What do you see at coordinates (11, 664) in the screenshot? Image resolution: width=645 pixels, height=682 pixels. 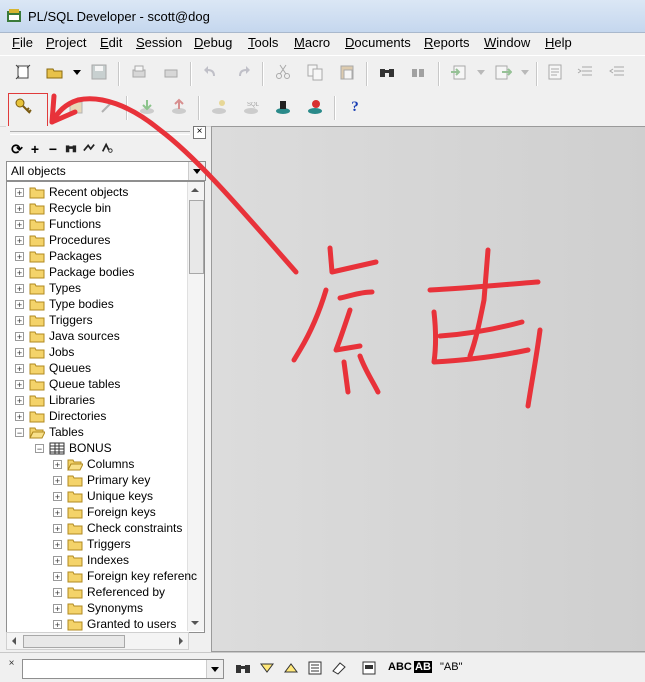 I see `find-bar-close-icon: ×` at bounding box center [11, 664].